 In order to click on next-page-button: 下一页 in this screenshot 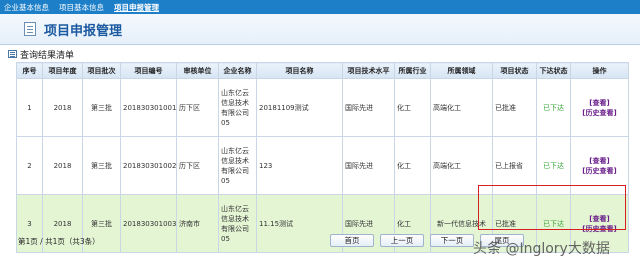, I will do `click(452, 240)`.